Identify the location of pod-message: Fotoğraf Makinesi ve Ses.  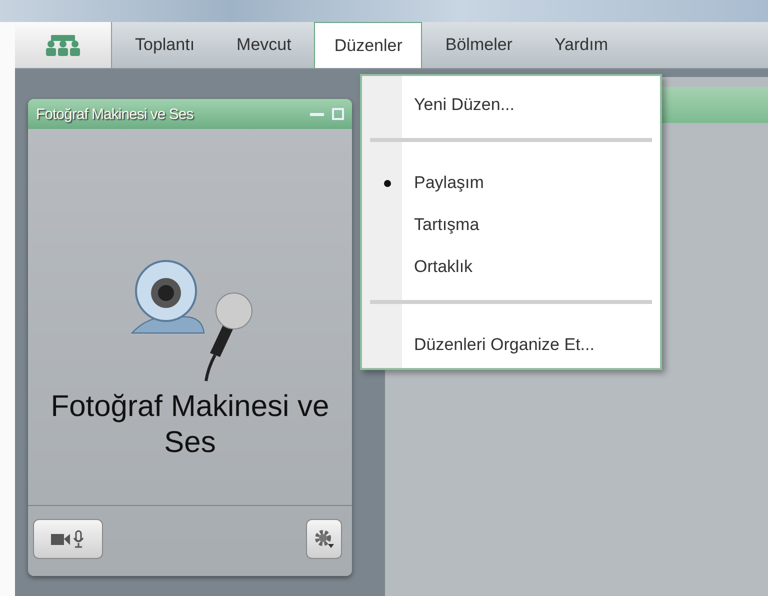
(190, 425).